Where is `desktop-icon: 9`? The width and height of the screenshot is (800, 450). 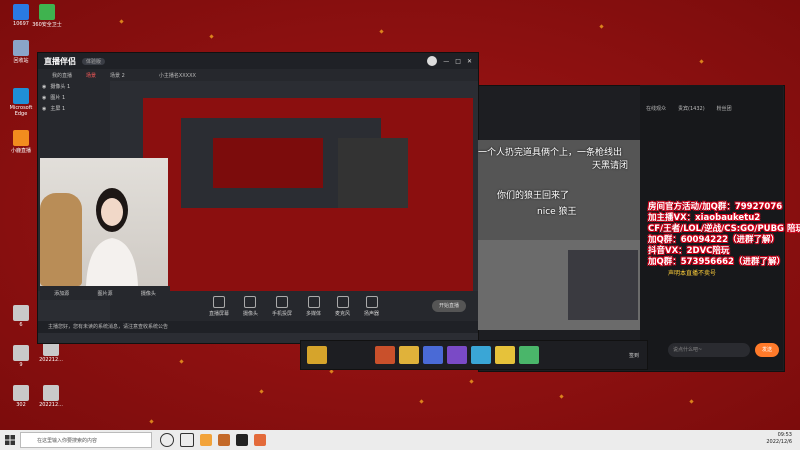 desktop-icon: 9 is located at coordinates (21, 356).